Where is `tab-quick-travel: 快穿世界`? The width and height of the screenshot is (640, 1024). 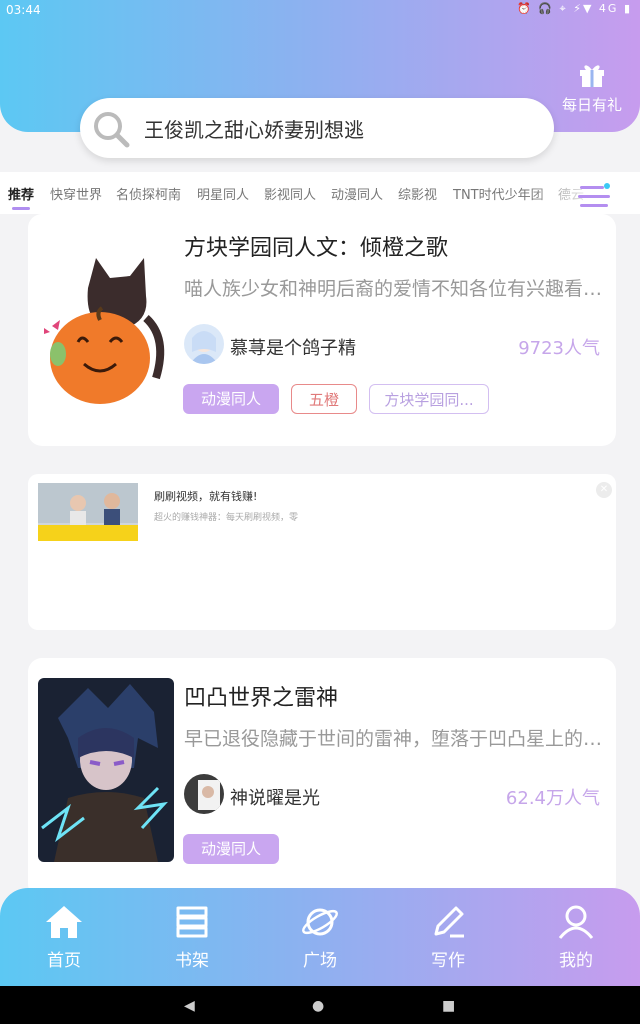 tab-quick-travel: 快穿世界 is located at coordinates (76, 193).